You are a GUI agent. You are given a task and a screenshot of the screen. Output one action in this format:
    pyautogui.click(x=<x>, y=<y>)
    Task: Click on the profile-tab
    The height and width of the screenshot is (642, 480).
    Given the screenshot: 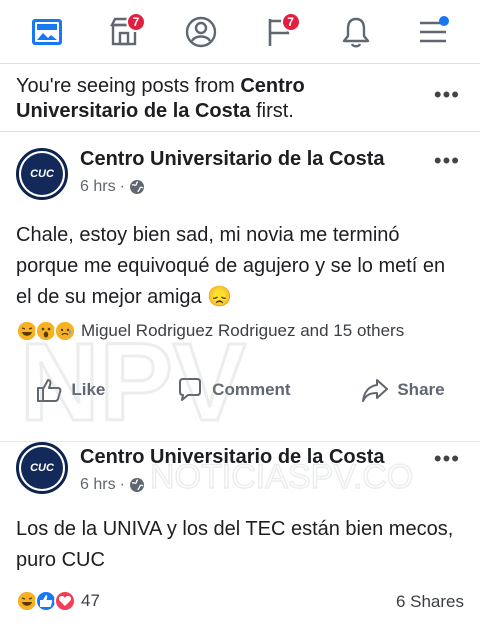 What is the action you would take?
    pyautogui.click(x=201, y=32)
    